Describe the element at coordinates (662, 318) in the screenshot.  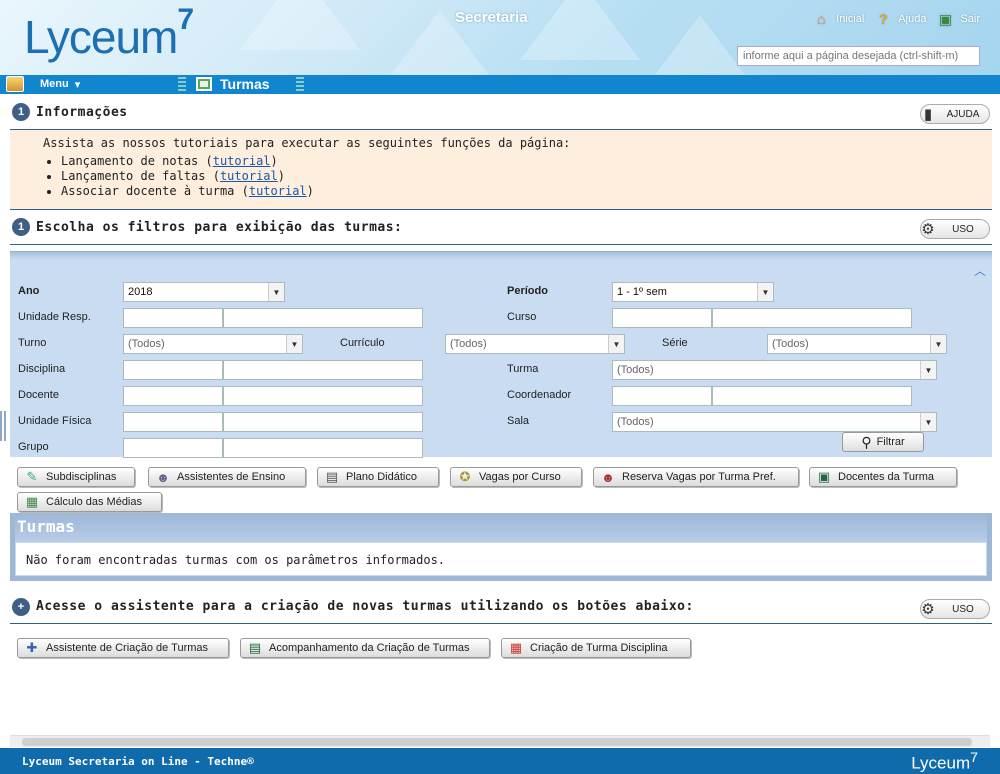
I see `curso-code-input` at that location.